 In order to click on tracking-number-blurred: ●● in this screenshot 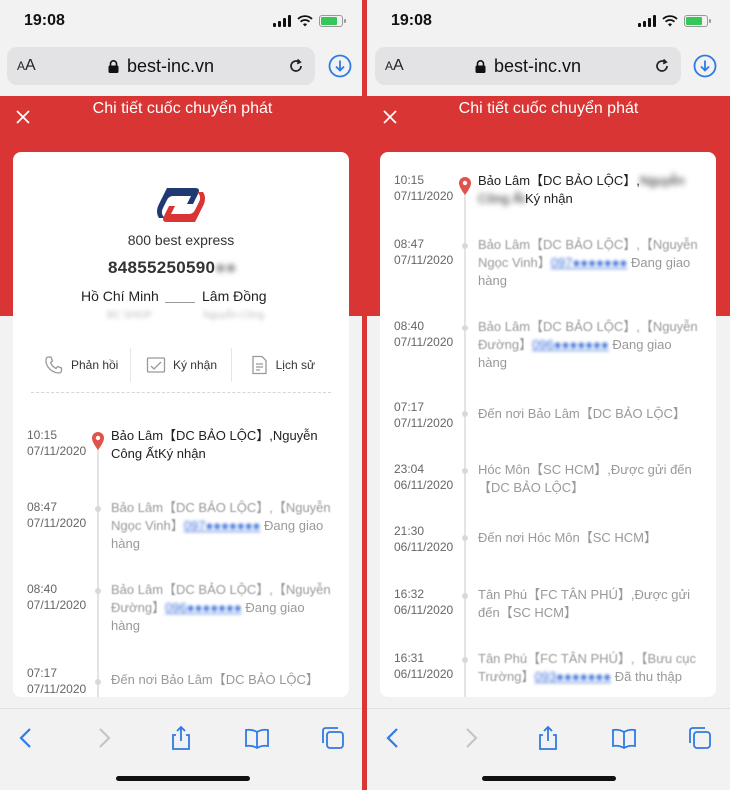, I will do `click(226, 267)`.